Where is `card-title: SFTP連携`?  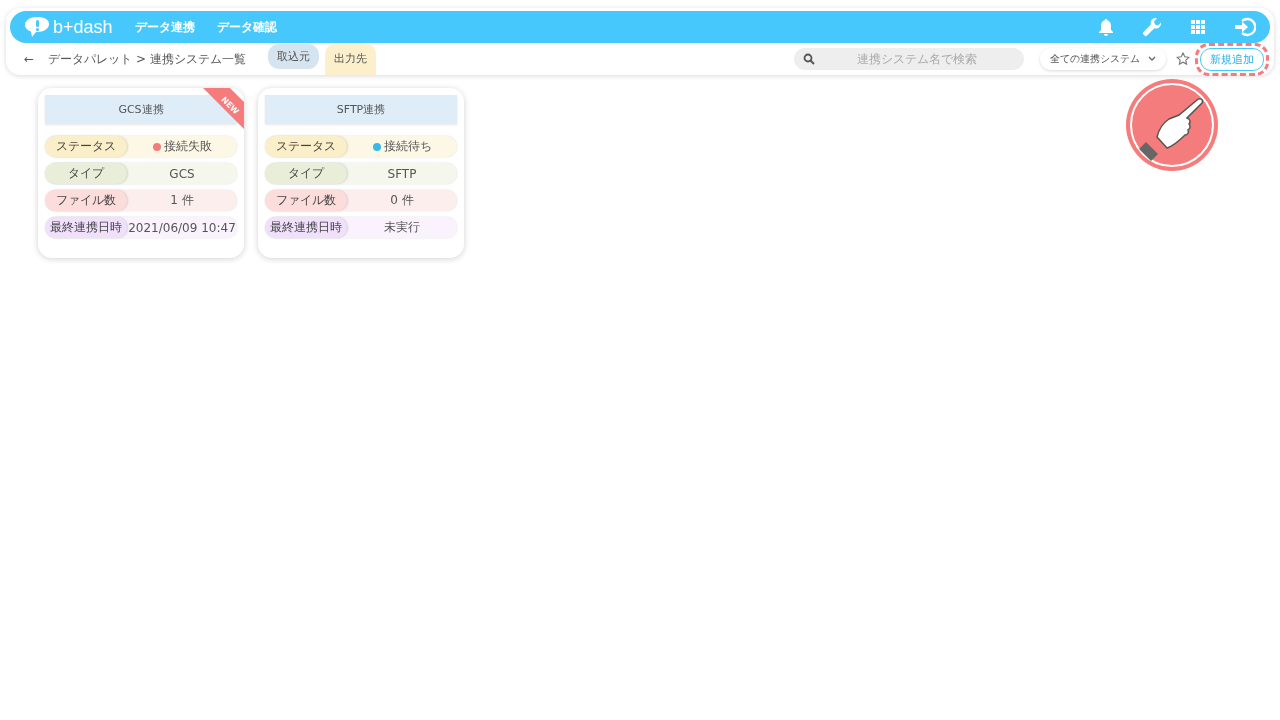 card-title: SFTP連携 is located at coordinates (361, 109).